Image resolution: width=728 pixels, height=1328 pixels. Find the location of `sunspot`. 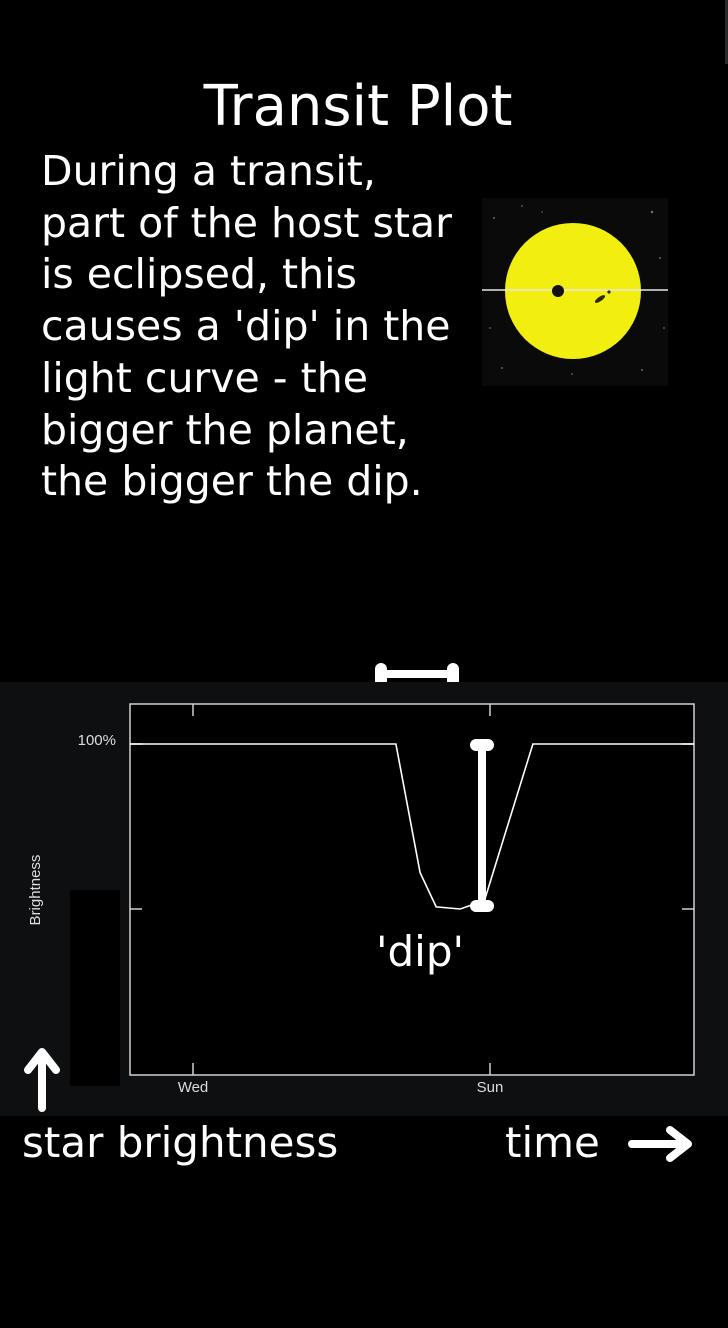

sunspot is located at coordinates (609, 292).